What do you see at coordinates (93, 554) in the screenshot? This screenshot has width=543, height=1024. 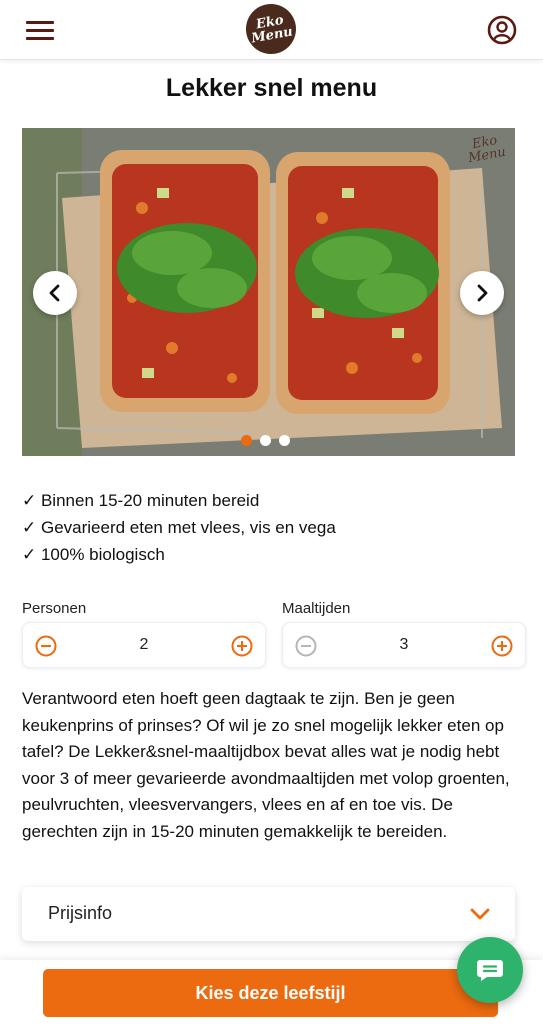 I see `feature-item: ✓ 100% biologisch` at bounding box center [93, 554].